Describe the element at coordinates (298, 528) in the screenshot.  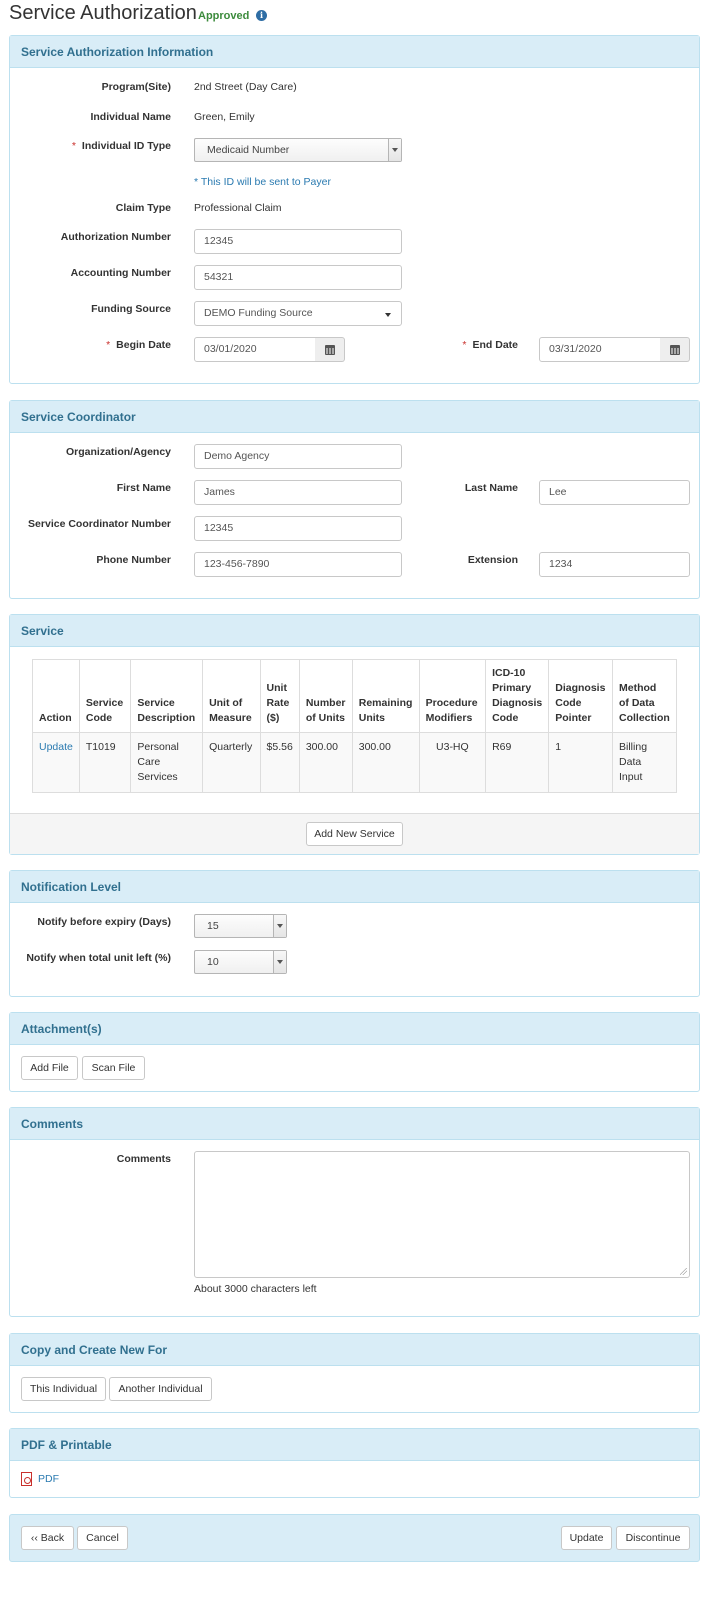
I see `coordinator-number-input: 12345` at that location.